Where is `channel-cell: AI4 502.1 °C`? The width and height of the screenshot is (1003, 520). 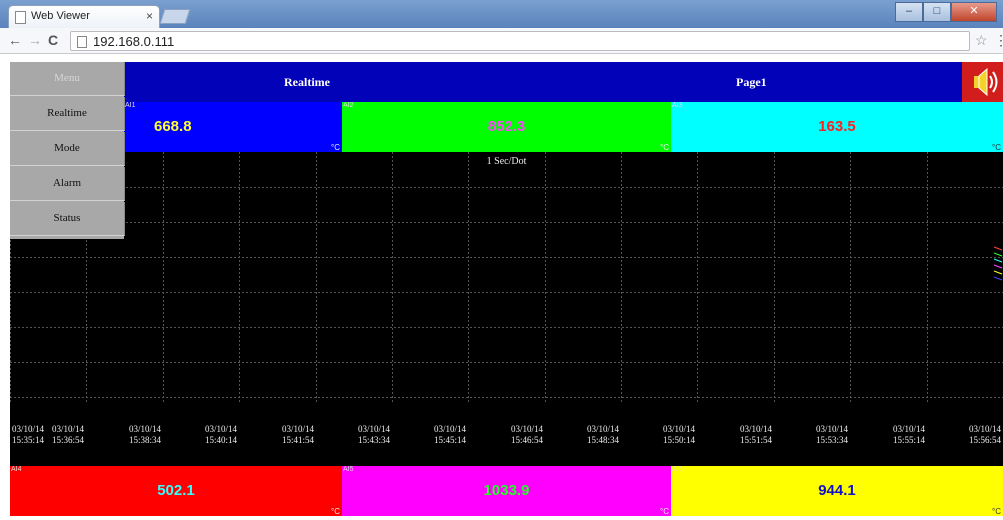
channel-cell: AI4 502.1 °C is located at coordinates (176, 491).